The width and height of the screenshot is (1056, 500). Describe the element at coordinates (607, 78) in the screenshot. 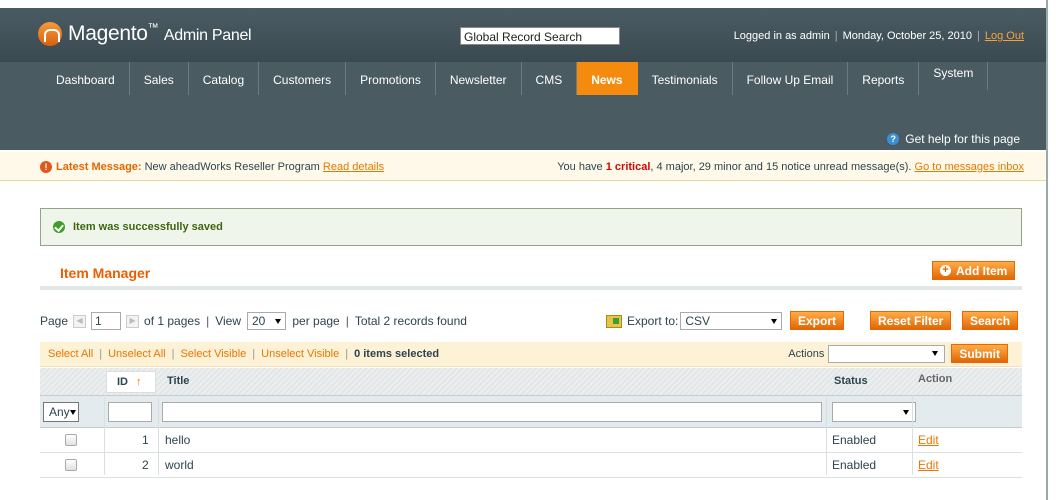

I see `nav-item-news: News` at that location.